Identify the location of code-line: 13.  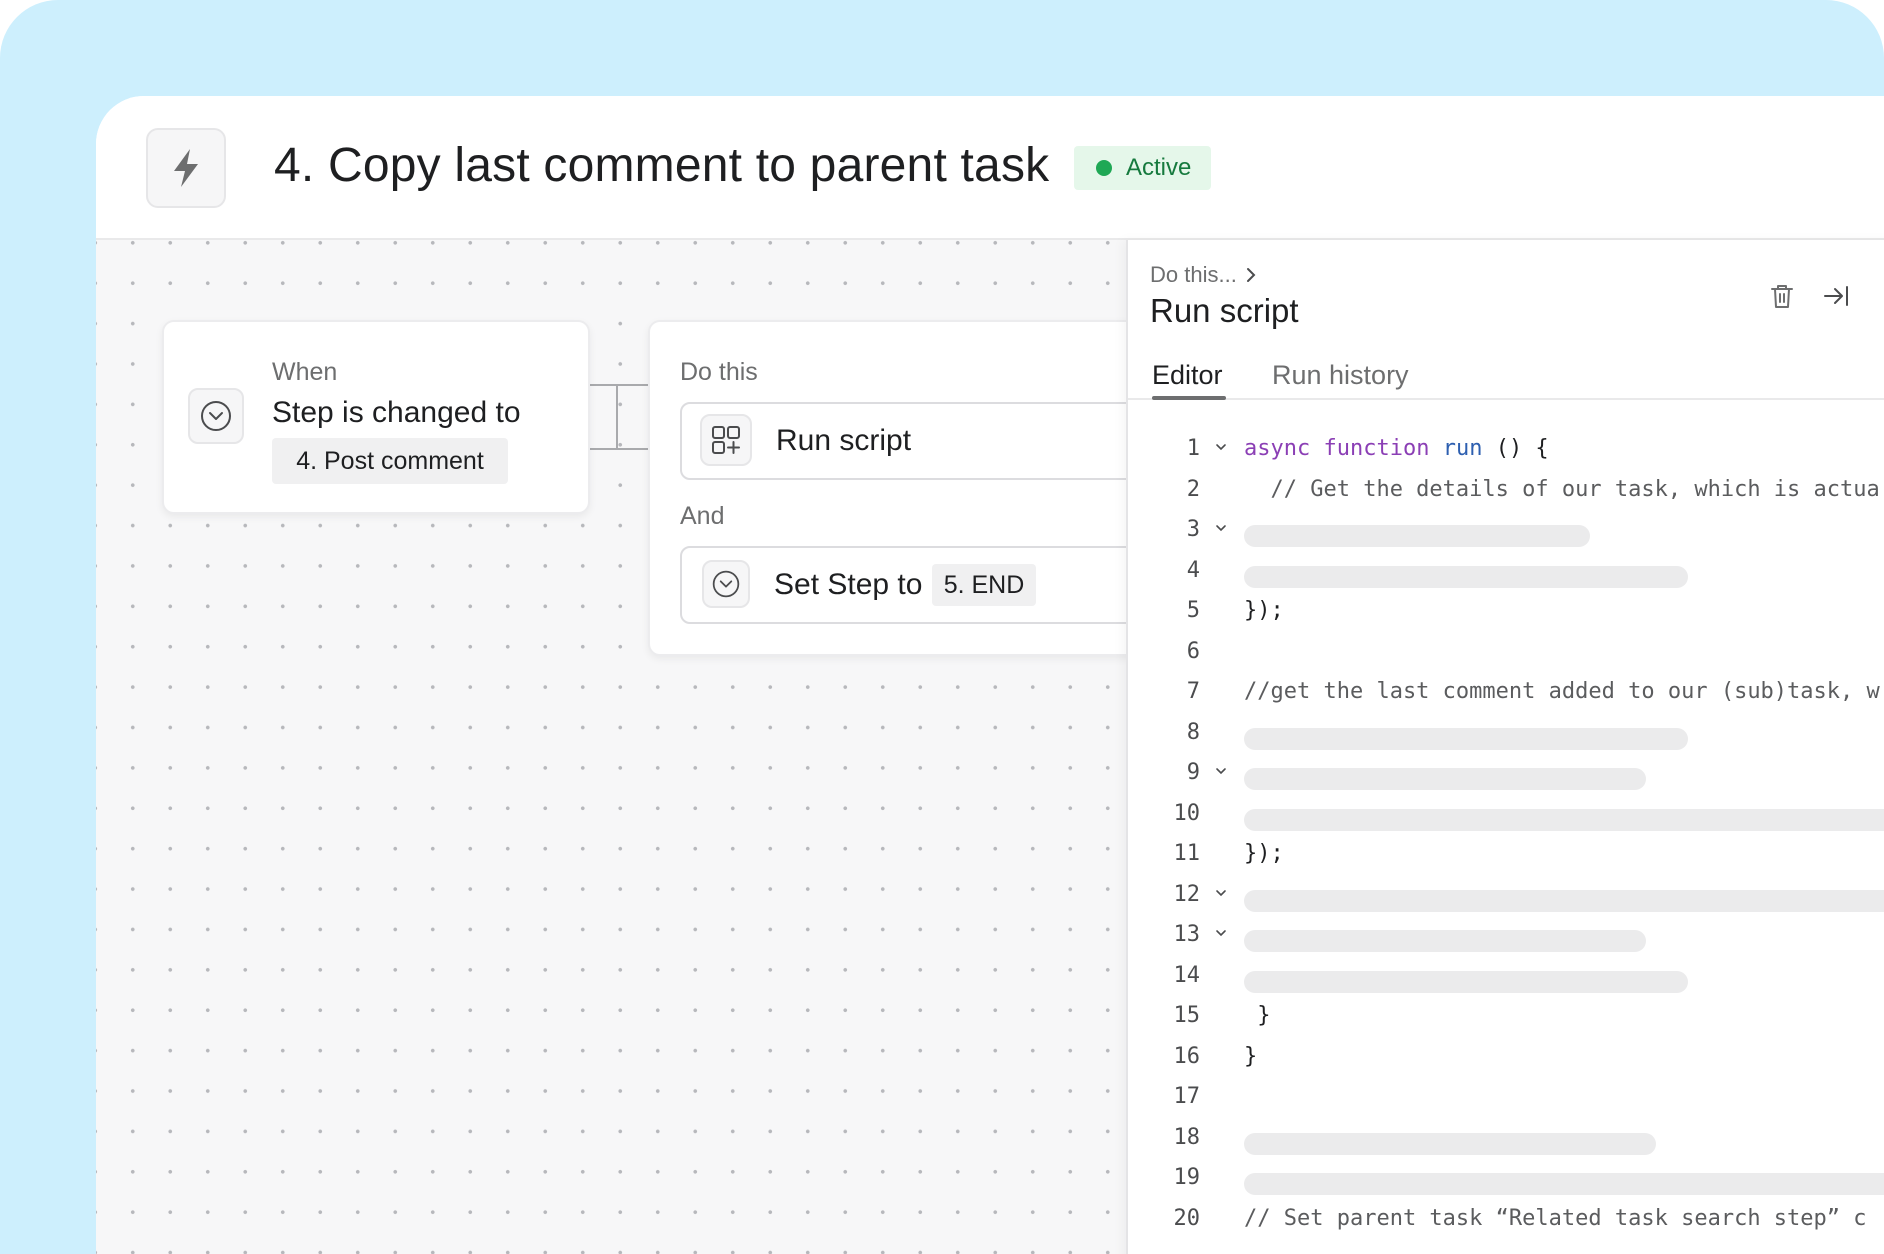
(1506, 936).